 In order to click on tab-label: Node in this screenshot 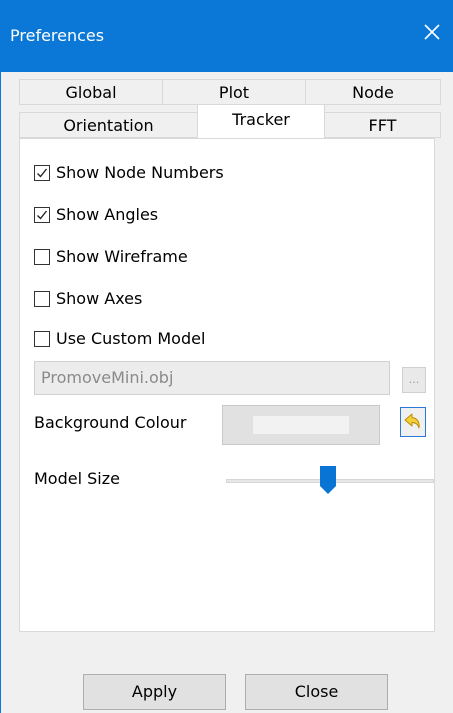, I will do `click(373, 92)`.